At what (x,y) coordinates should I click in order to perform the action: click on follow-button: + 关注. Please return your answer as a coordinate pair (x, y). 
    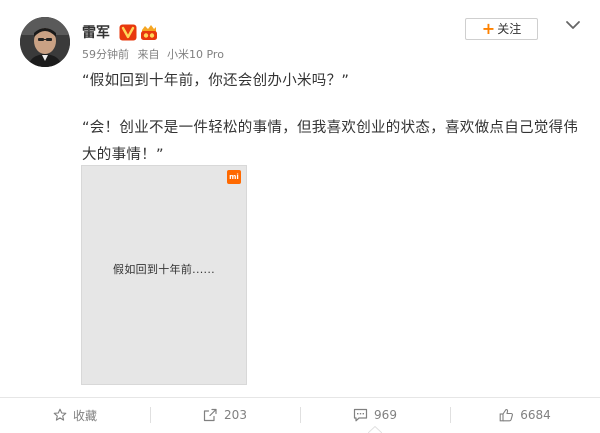
    Looking at the image, I should click on (501, 29).